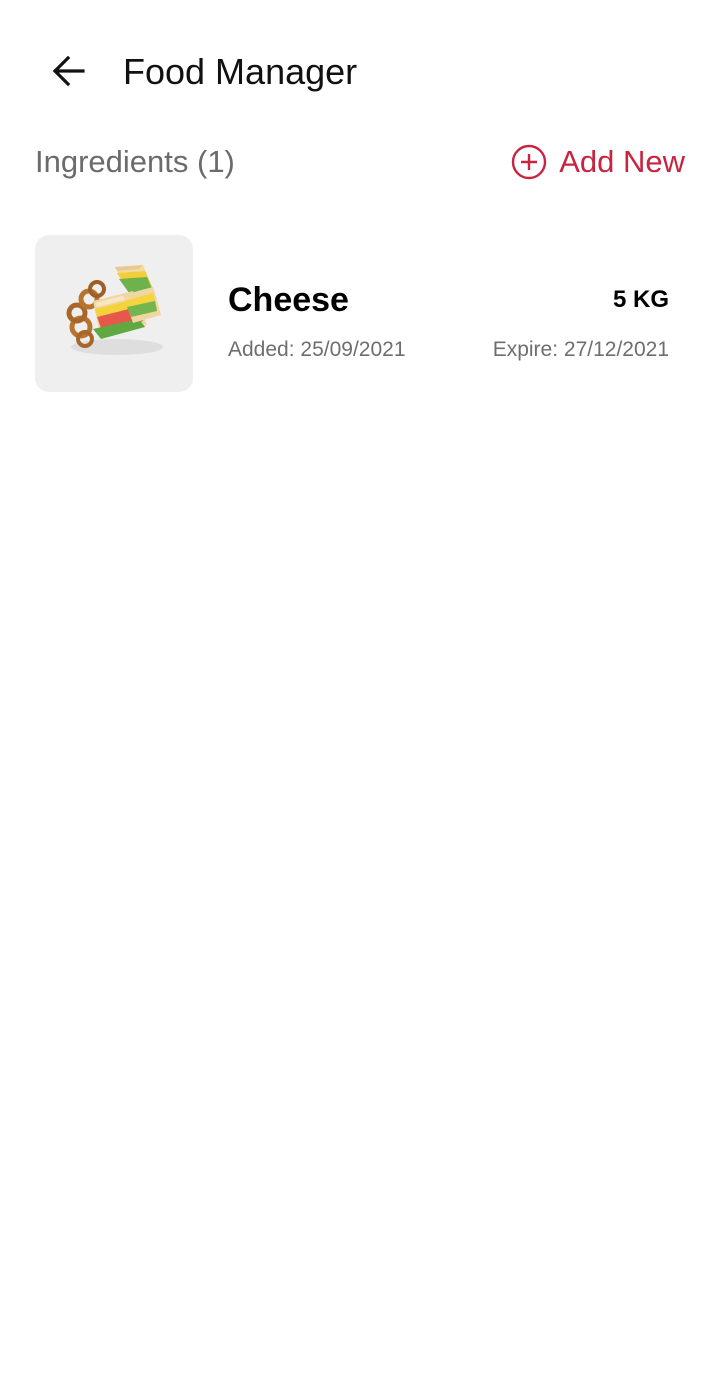 Image resolution: width=720 pixels, height=1379 pixels. I want to click on add-new-button: Add New, so click(598, 162).